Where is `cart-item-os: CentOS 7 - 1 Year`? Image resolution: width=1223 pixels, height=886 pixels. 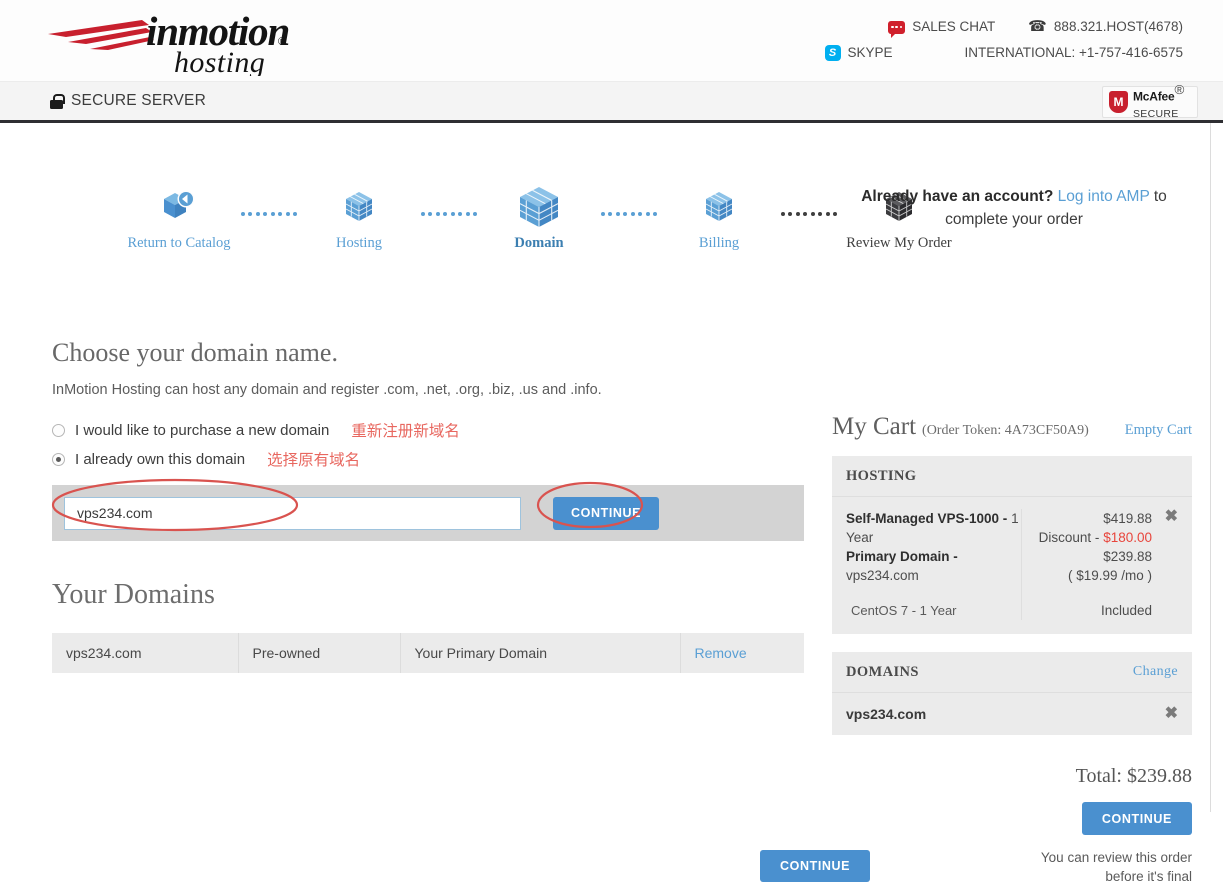
cart-item-os: CentOS 7 - 1 Year is located at coordinates (904, 610).